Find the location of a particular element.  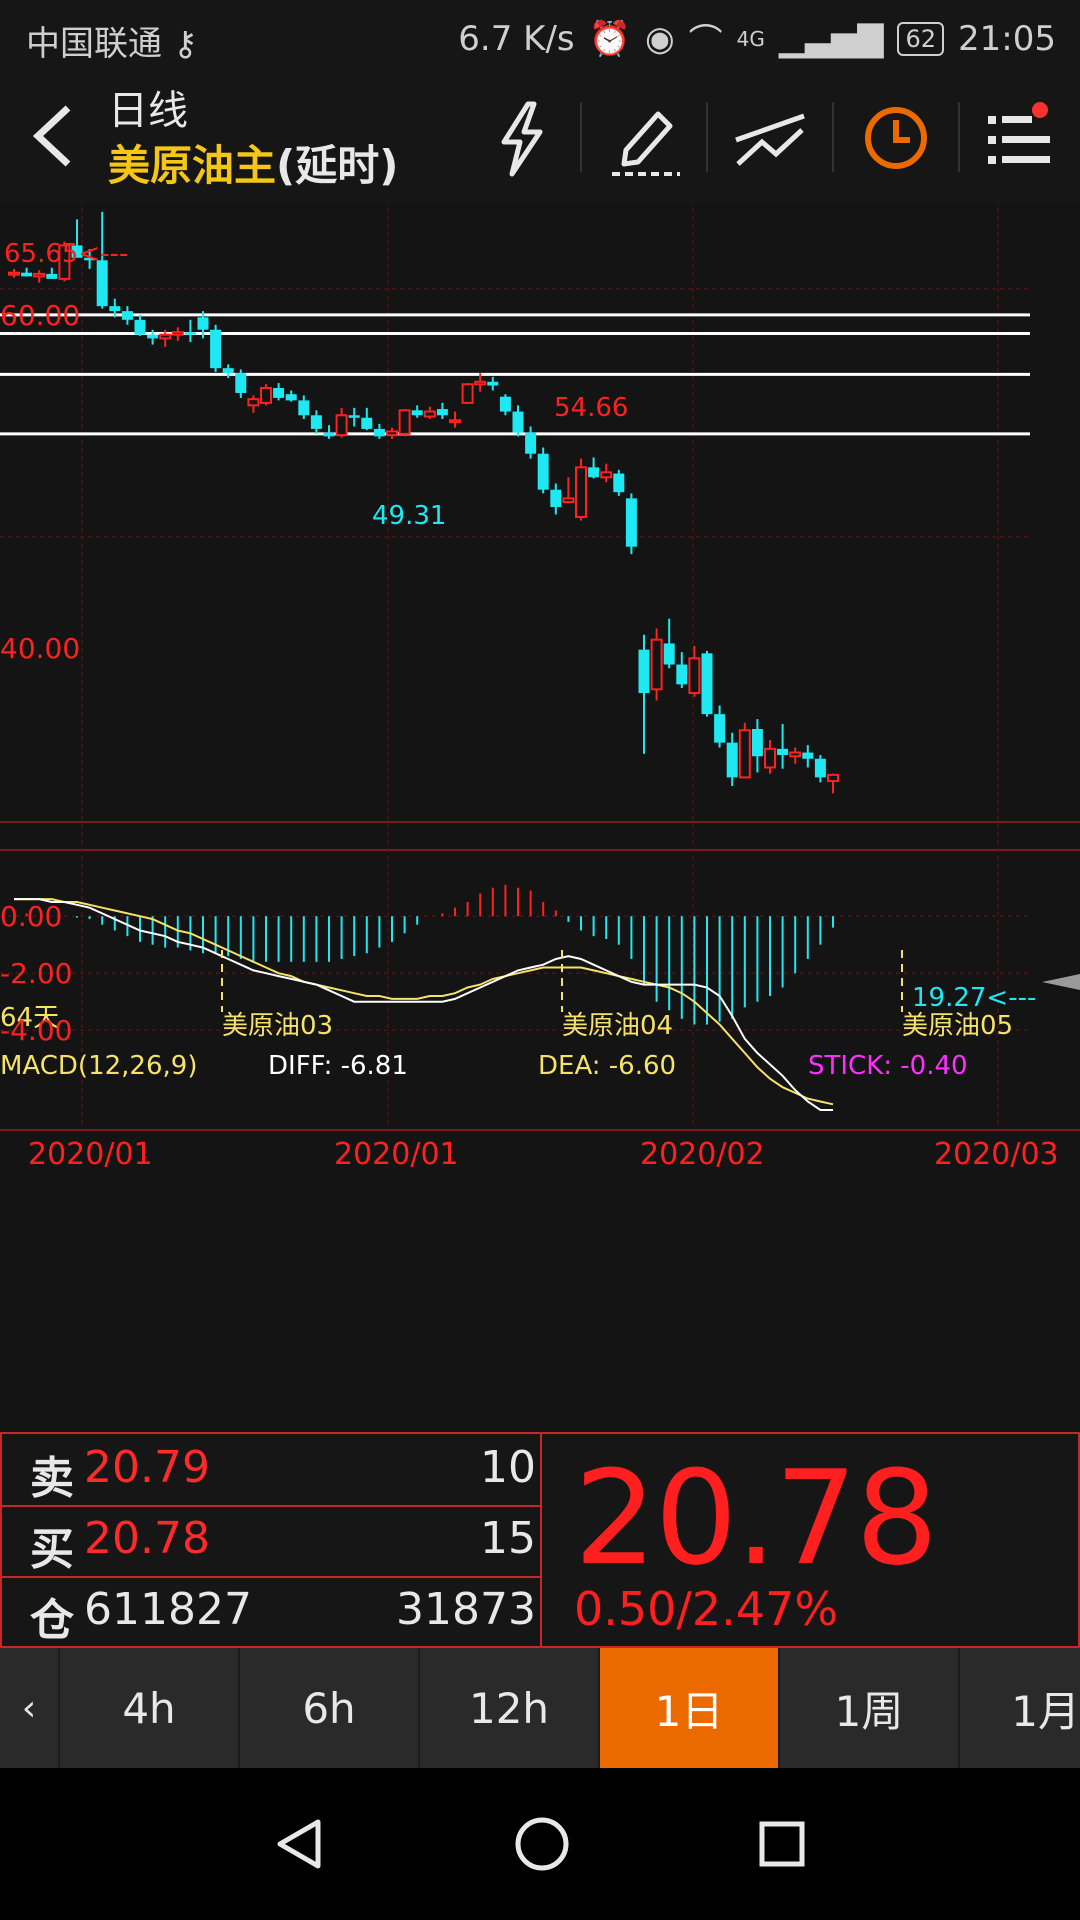

pencil-icon is located at coordinates (646, 138).